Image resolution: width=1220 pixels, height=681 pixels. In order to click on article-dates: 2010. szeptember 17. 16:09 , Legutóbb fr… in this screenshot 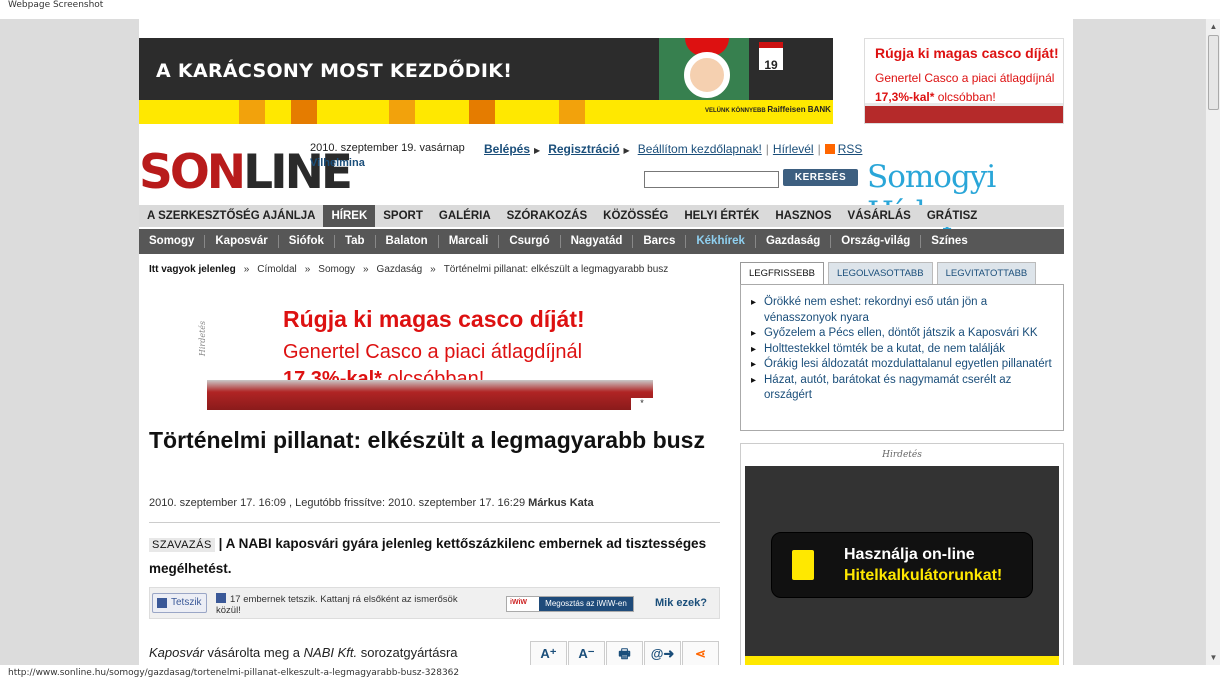, I will do `click(337, 503)`.